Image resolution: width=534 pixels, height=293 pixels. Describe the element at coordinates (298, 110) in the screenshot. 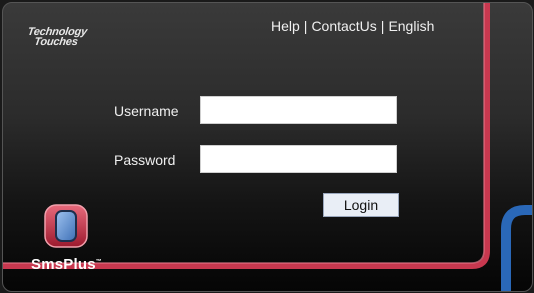

I see `username-input` at that location.